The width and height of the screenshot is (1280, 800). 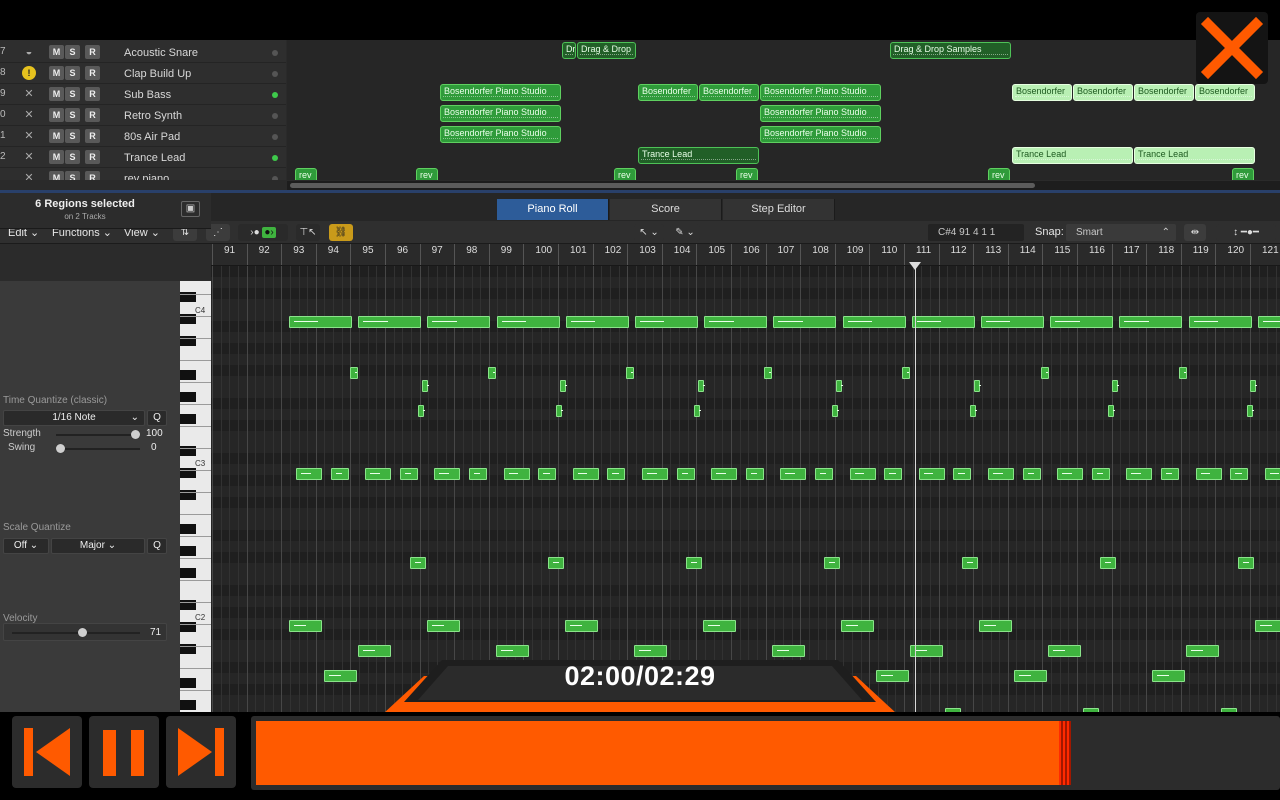 What do you see at coordinates (60, 448) in the screenshot?
I see `swing-knob` at bounding box center [60, 448].